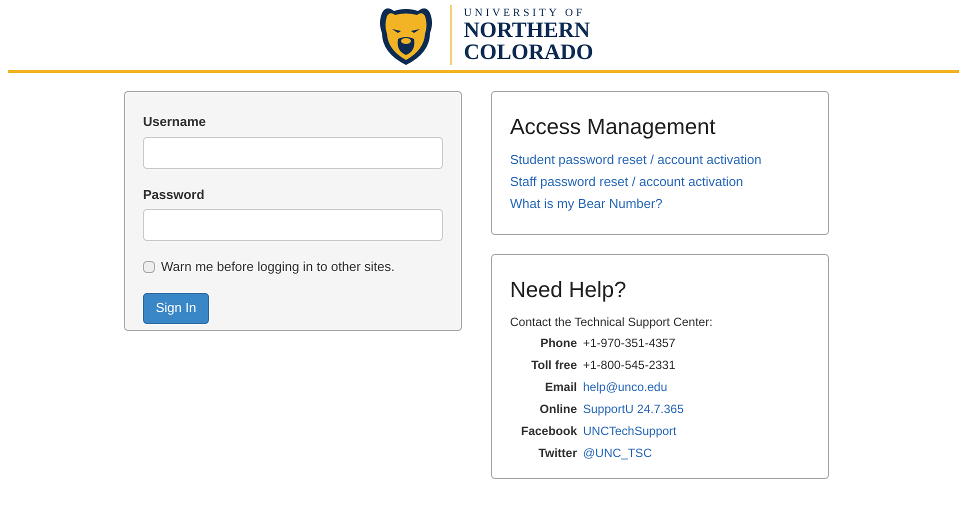 This screenshot has height=517, width=967. I want to click on access-title: Access Management, so click(613, 127).